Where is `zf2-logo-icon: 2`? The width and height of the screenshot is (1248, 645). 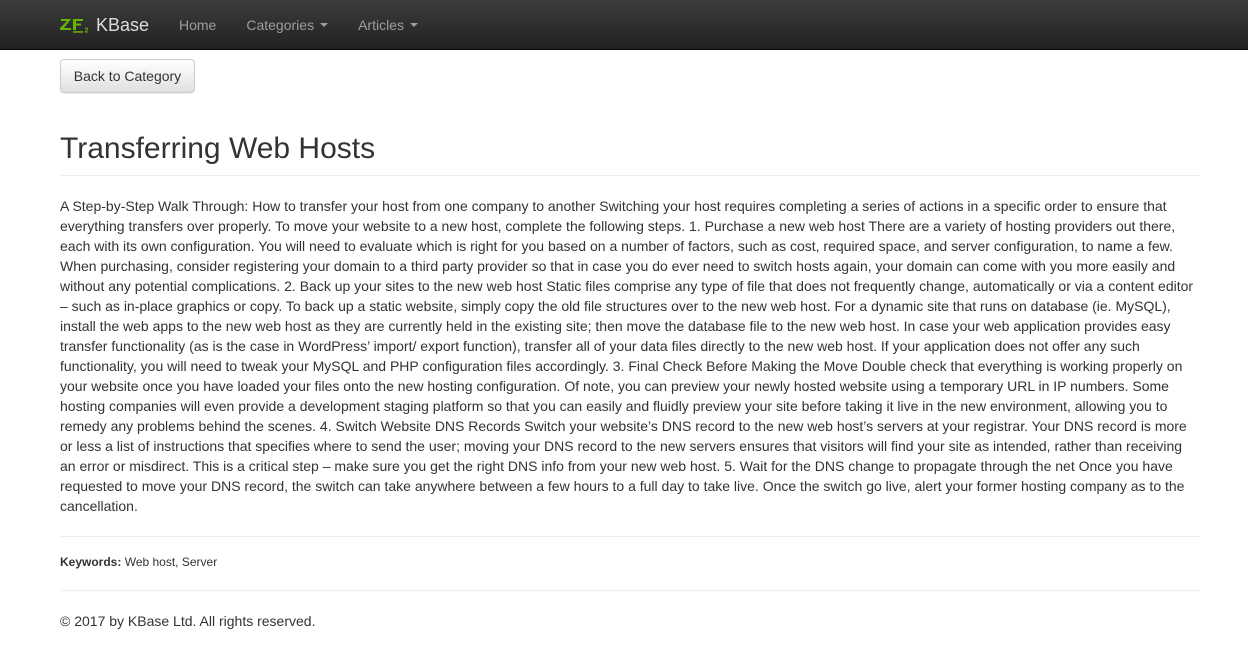 zf2-logo-icon: 2 is located at coordinates (74, 27).